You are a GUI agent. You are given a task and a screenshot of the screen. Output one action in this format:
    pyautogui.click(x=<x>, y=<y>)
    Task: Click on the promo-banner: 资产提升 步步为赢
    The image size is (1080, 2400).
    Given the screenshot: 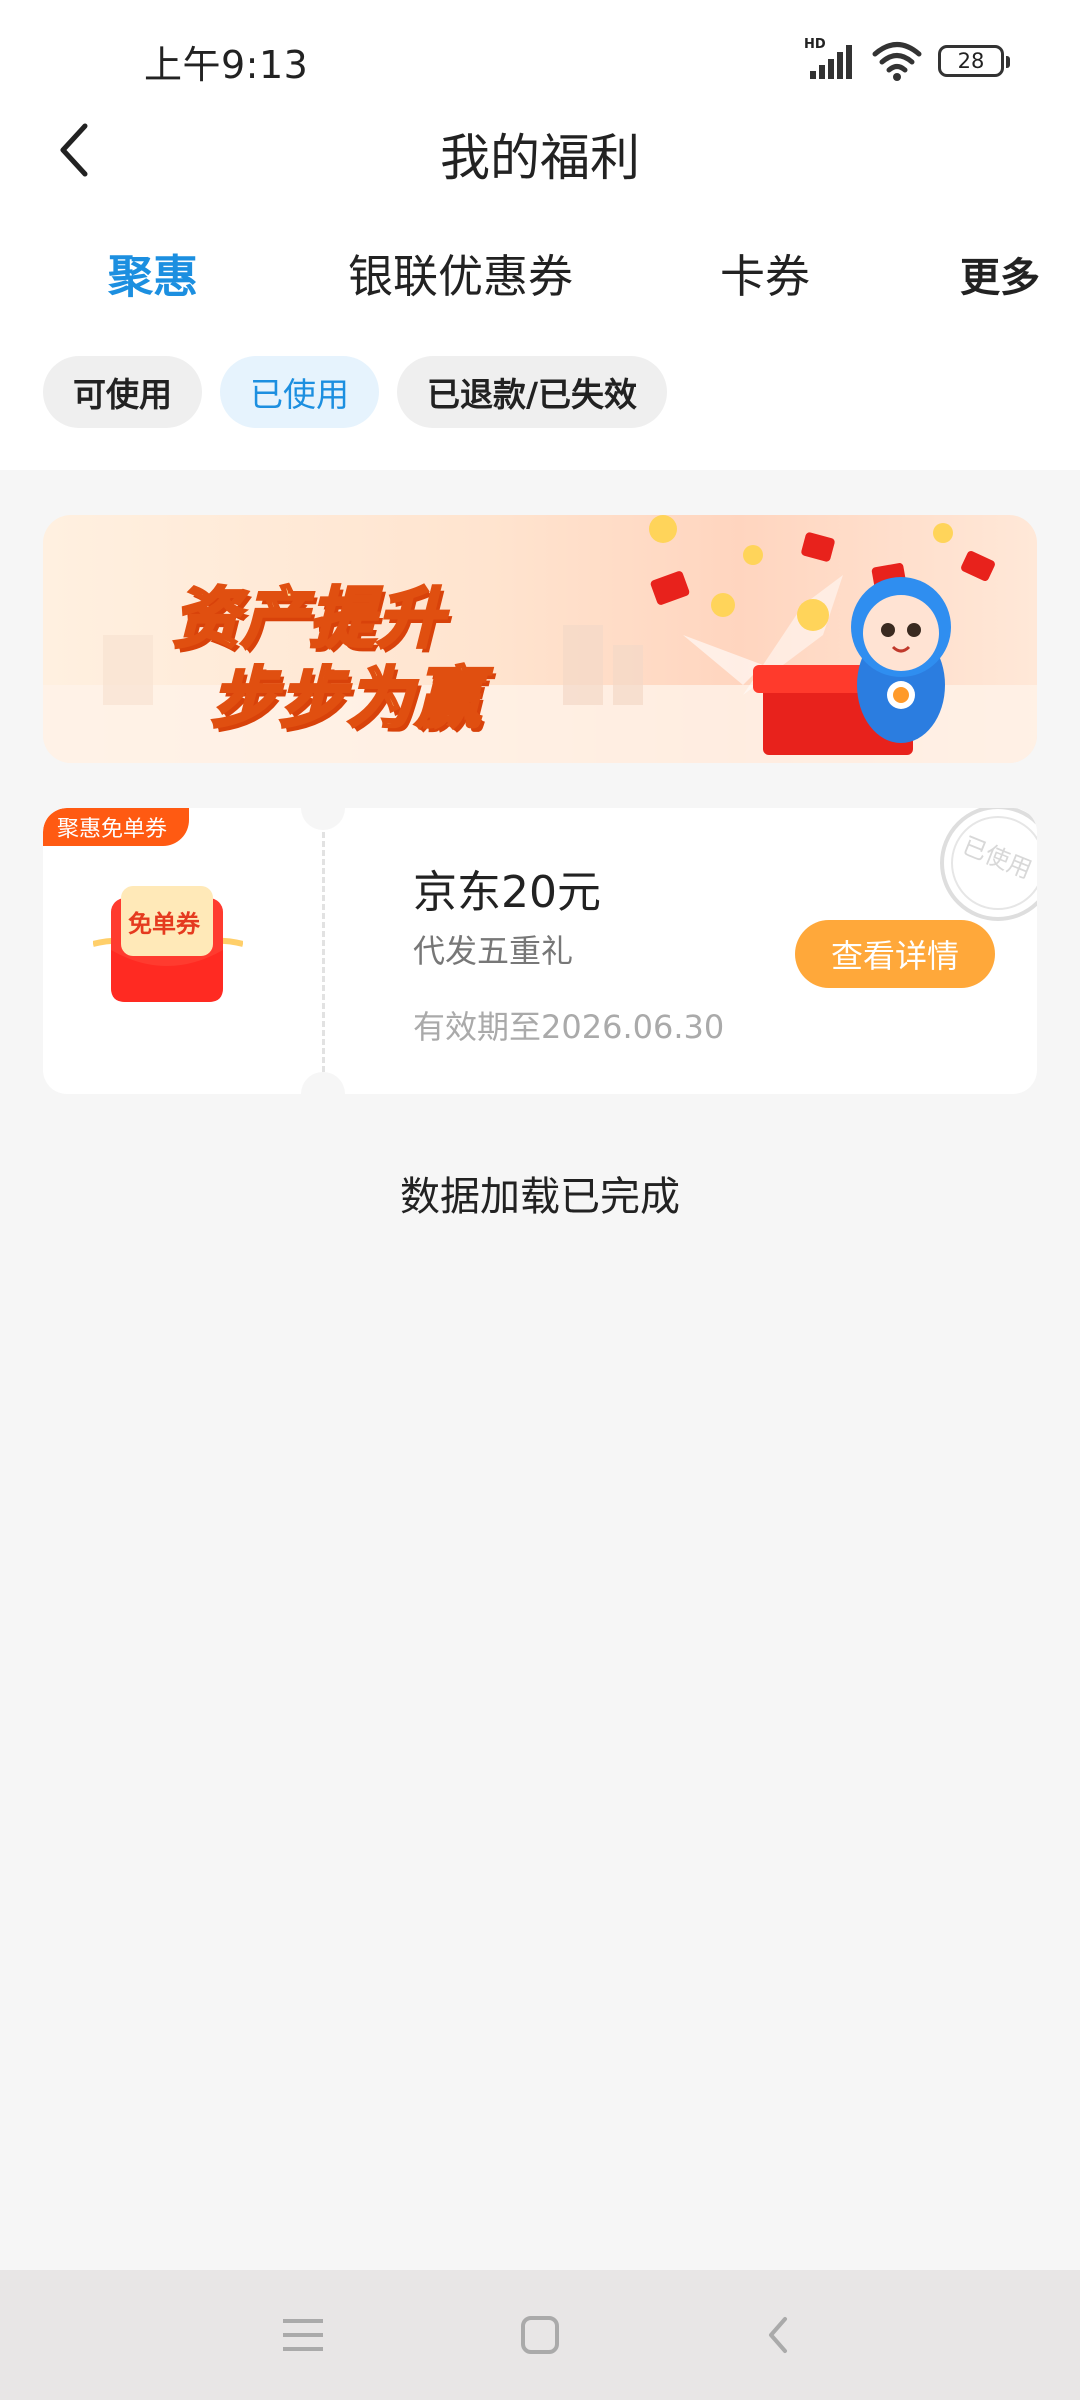 What is the action you would take?
    pyautogui.click(x=540, y=639)
    